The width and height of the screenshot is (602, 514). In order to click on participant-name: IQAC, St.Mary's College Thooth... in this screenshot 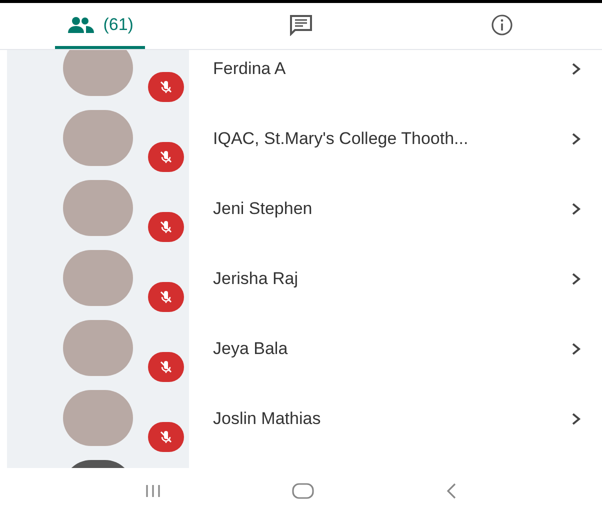, I will do `click(391, 139)`.